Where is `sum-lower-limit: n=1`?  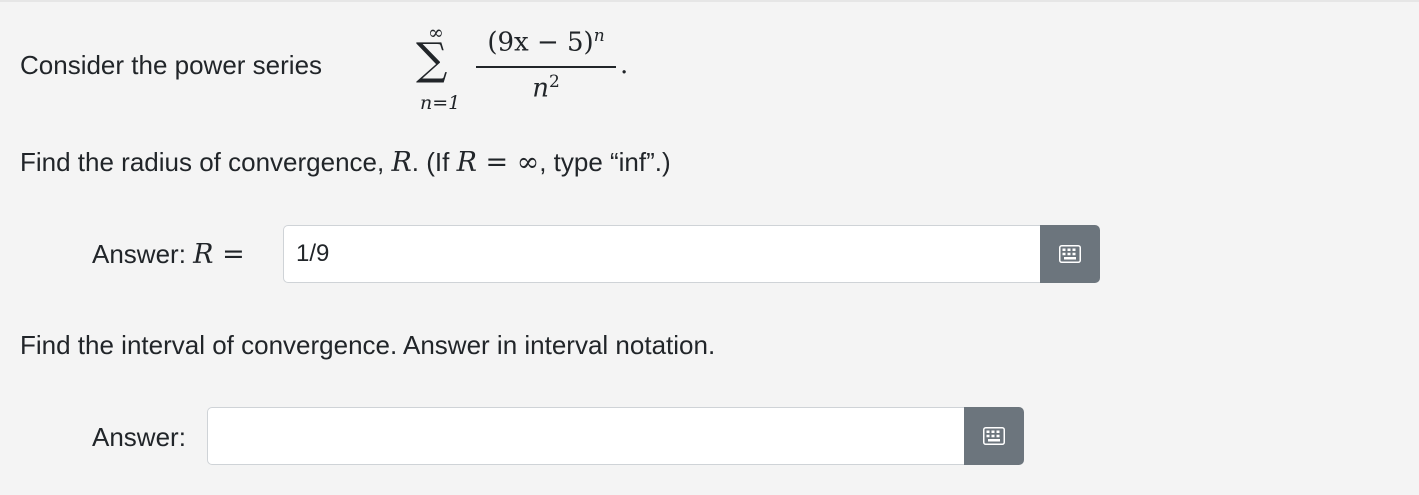 sum-lower-limit: n=1 is located at coordinates (440, 103).